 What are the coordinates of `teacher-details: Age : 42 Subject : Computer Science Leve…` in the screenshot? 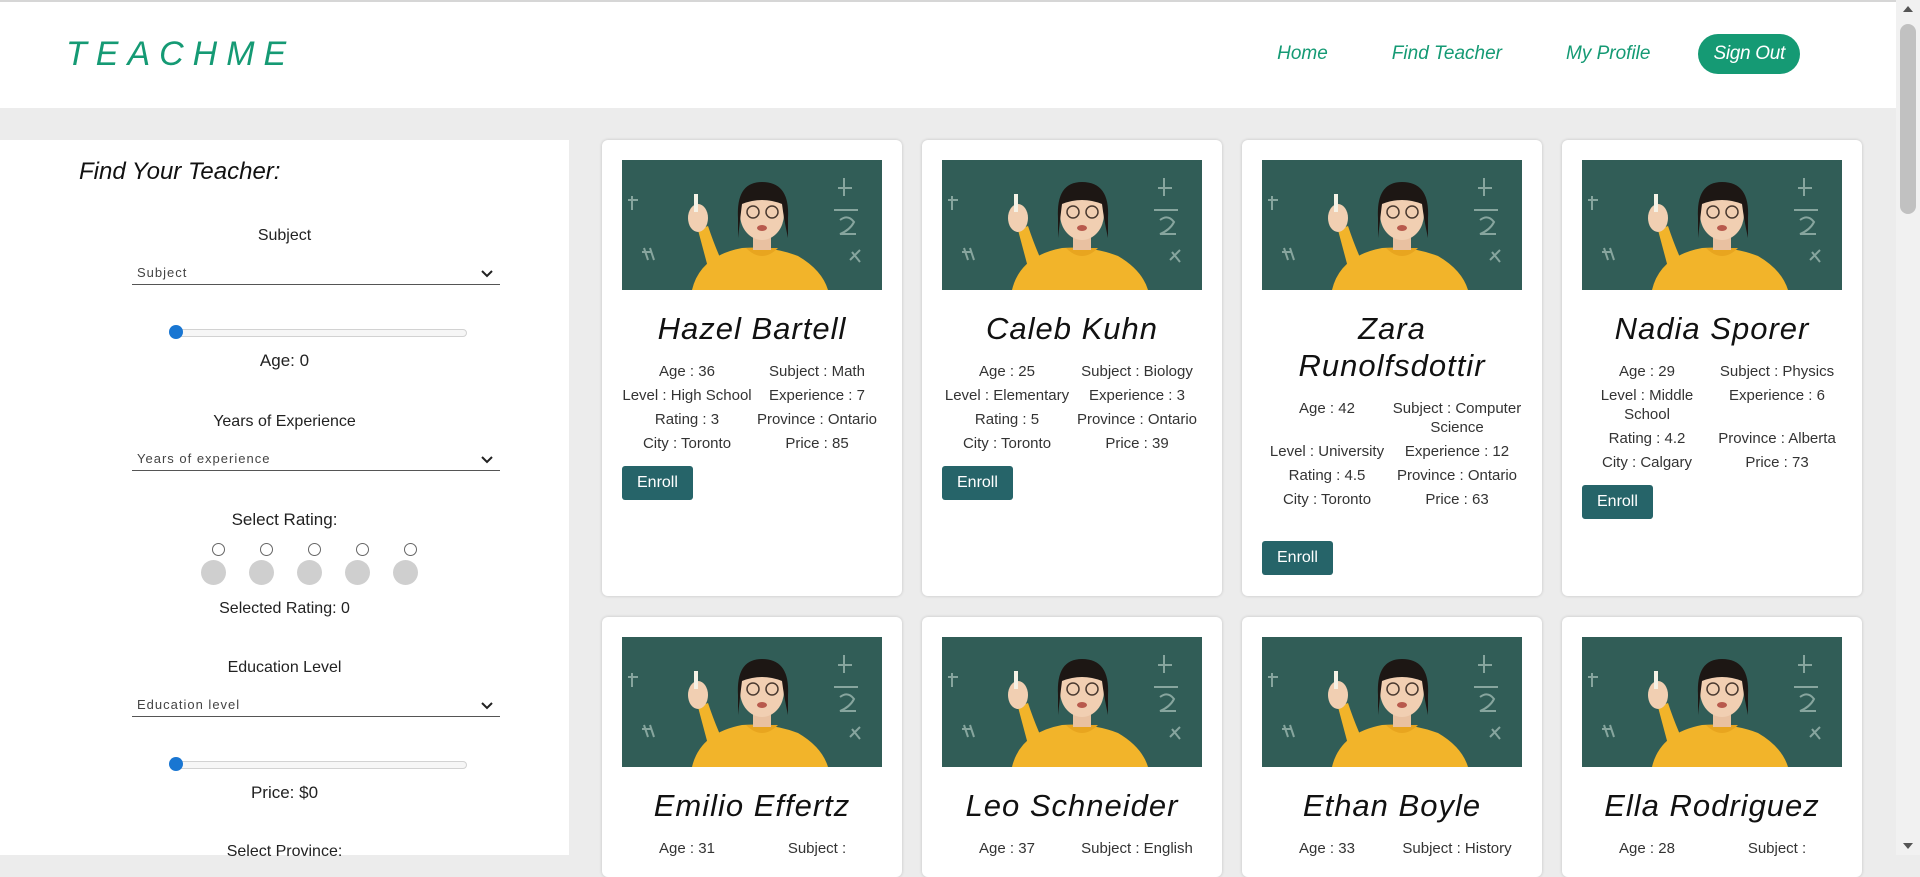 It's located at (1392, 454).